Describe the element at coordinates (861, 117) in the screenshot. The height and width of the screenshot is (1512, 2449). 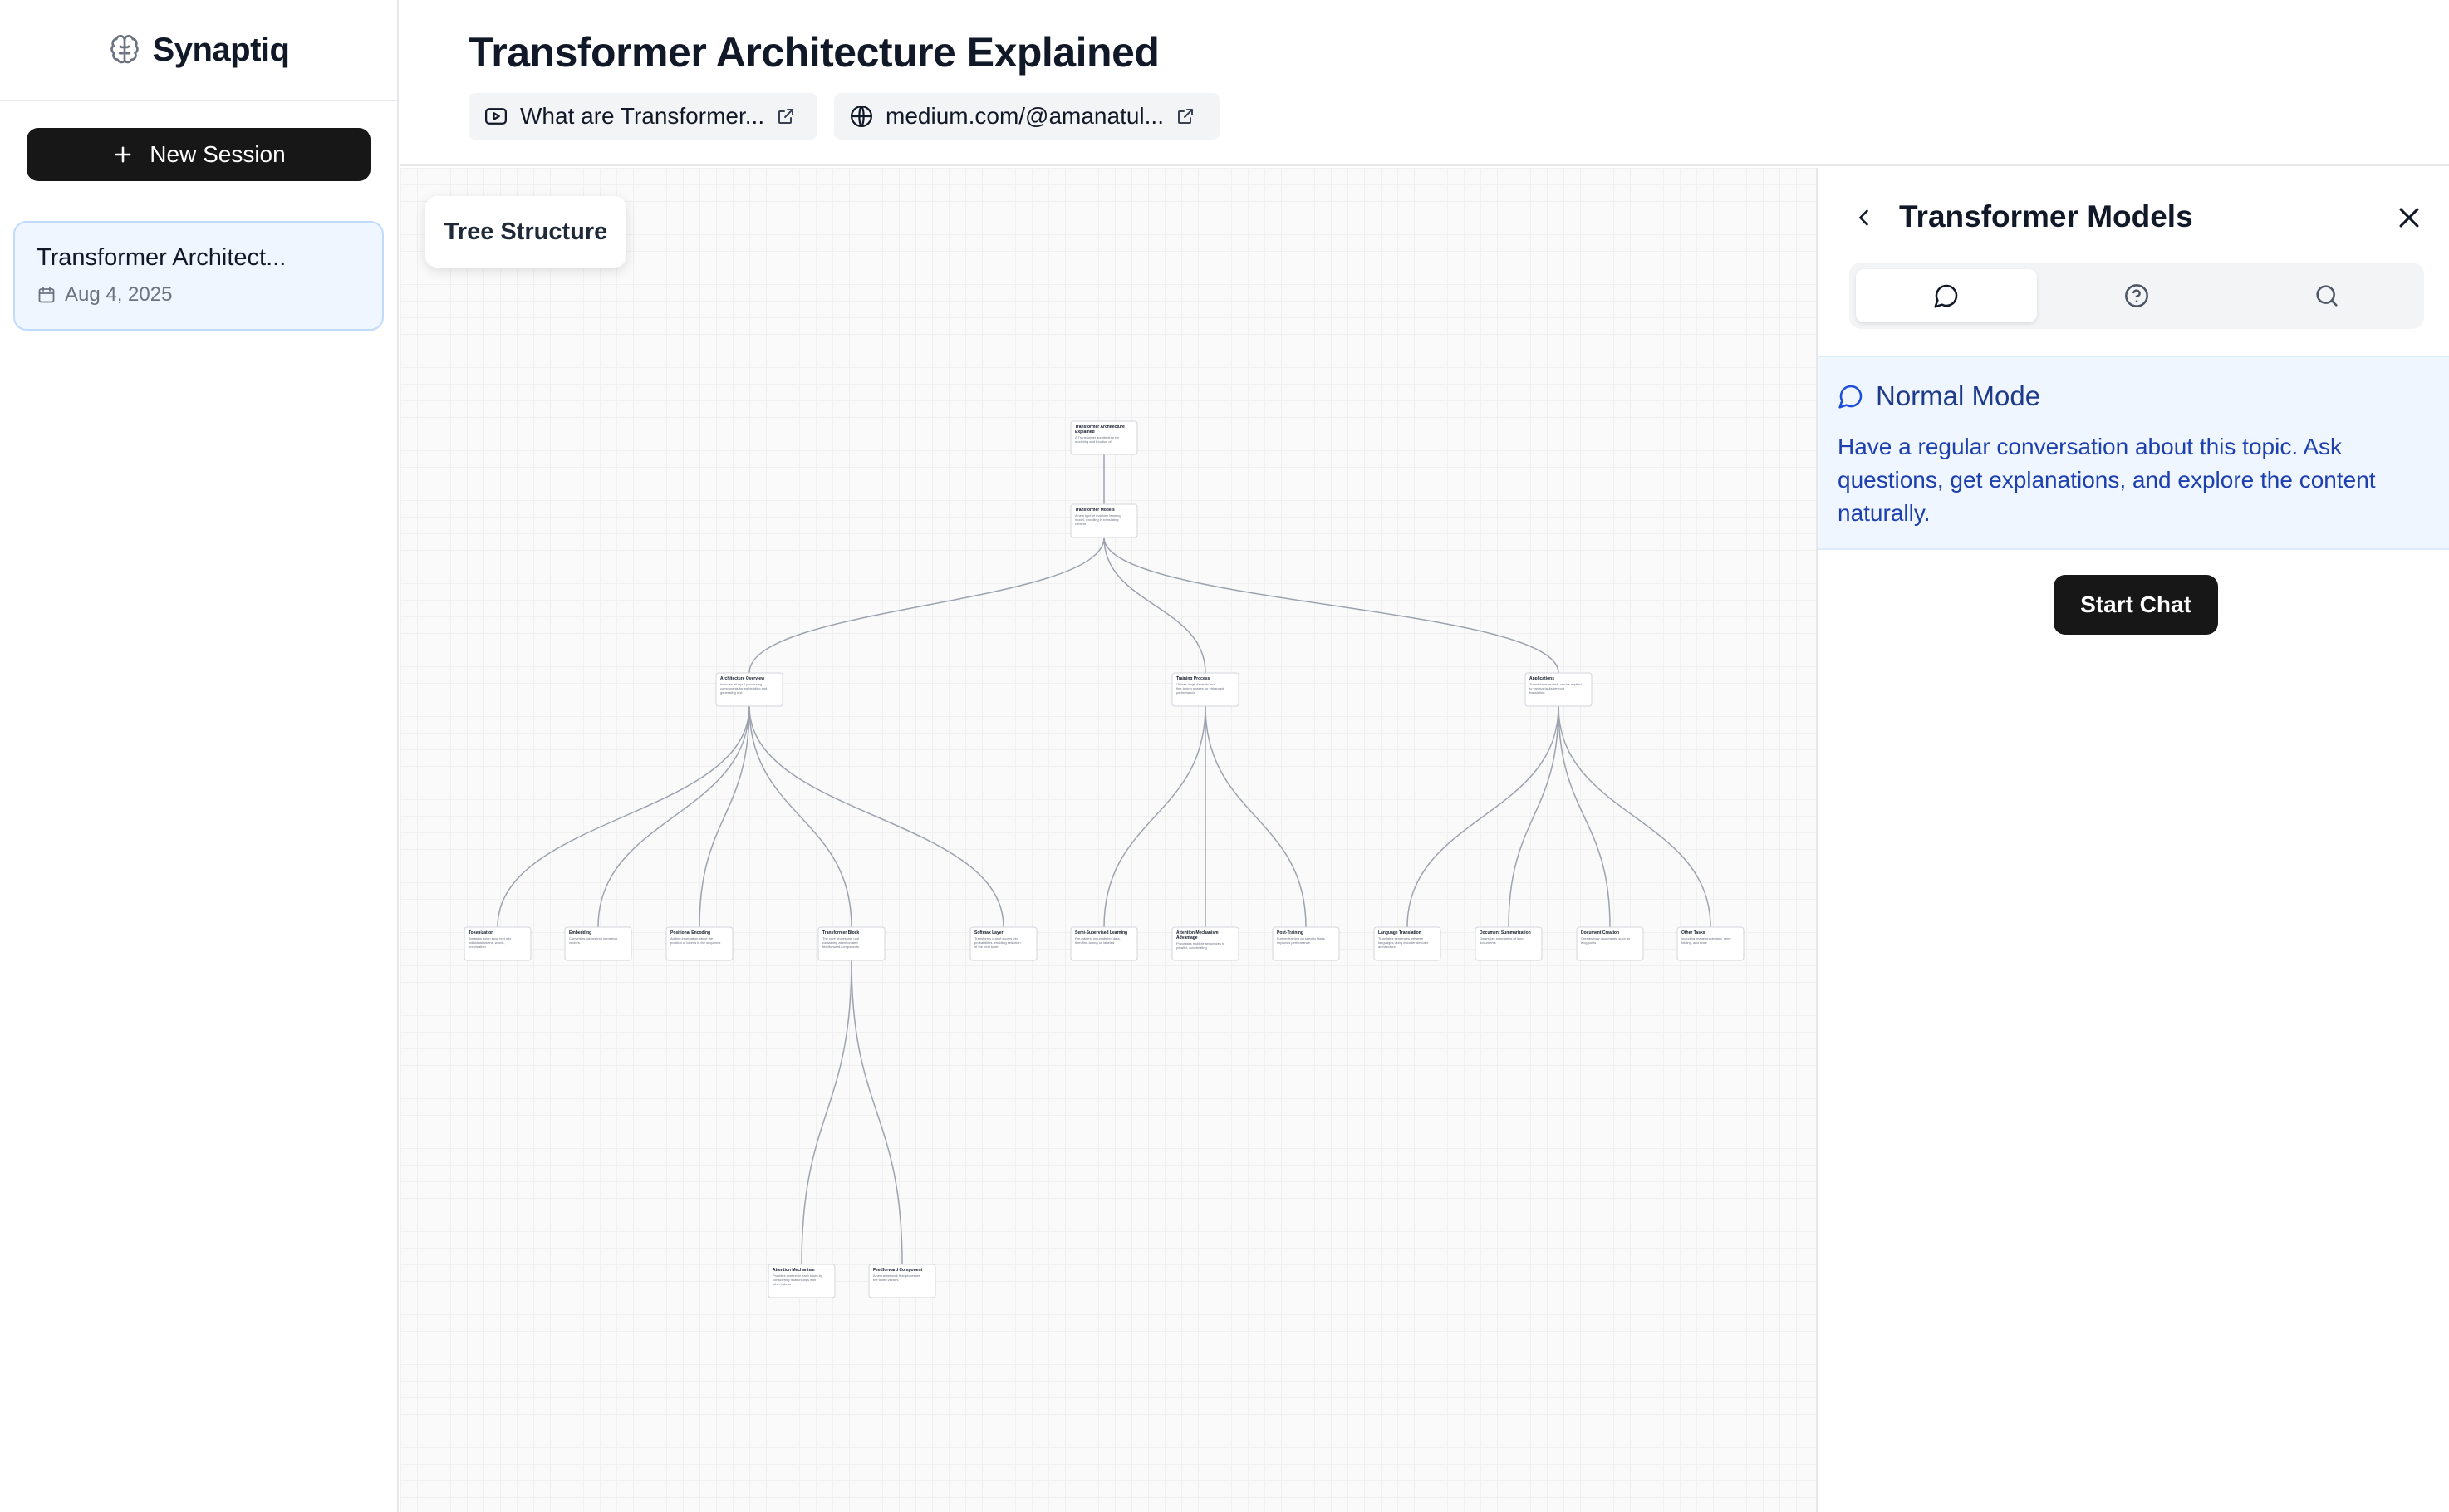
I see `globe-icon` at that location.